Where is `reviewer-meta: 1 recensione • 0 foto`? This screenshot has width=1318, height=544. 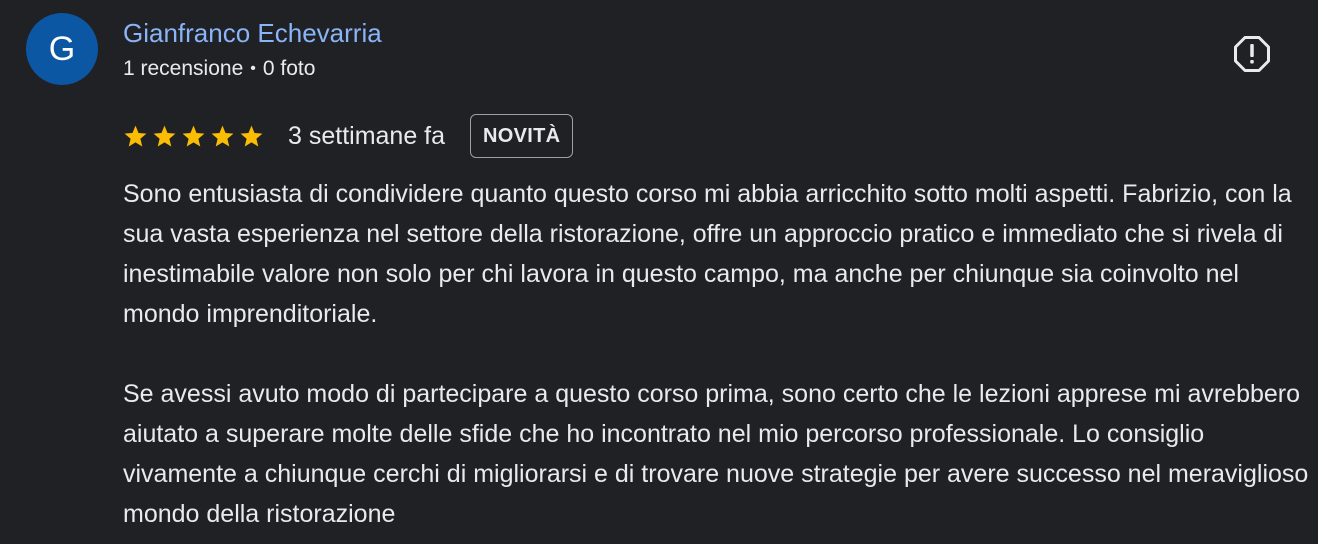 reviewer-meta: 1 recensione • 0 foto is located at coordinates (219, 70).